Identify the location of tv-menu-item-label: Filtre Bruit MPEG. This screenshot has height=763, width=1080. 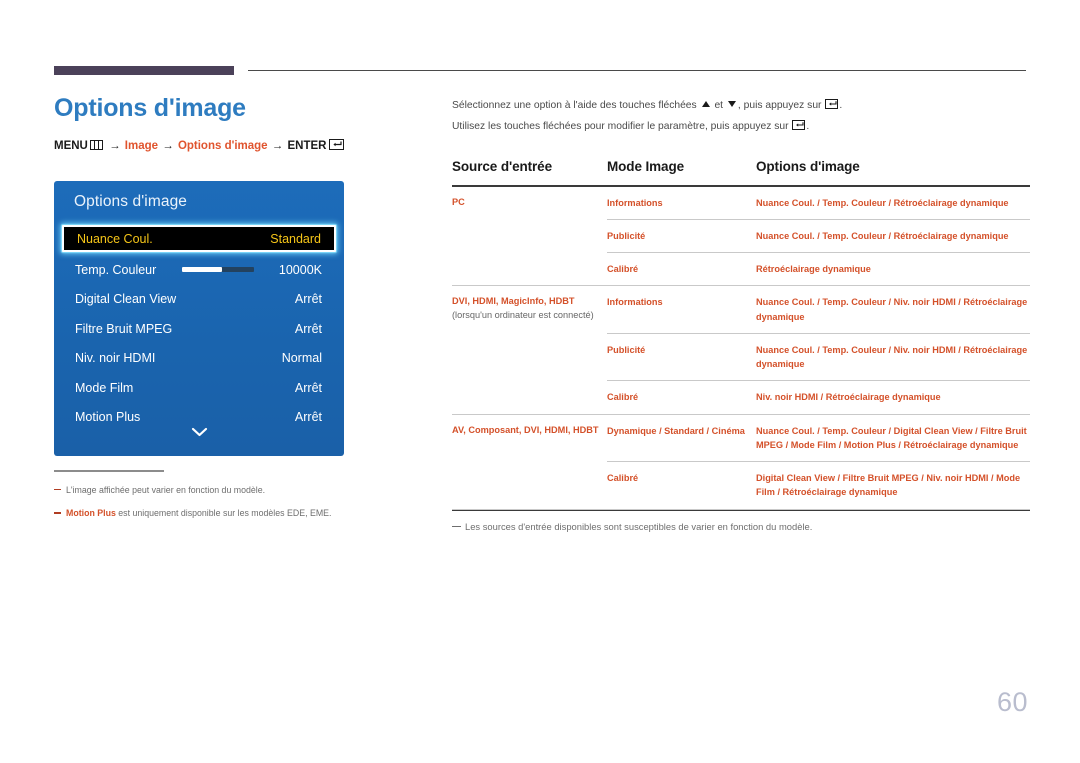
(124, 328).